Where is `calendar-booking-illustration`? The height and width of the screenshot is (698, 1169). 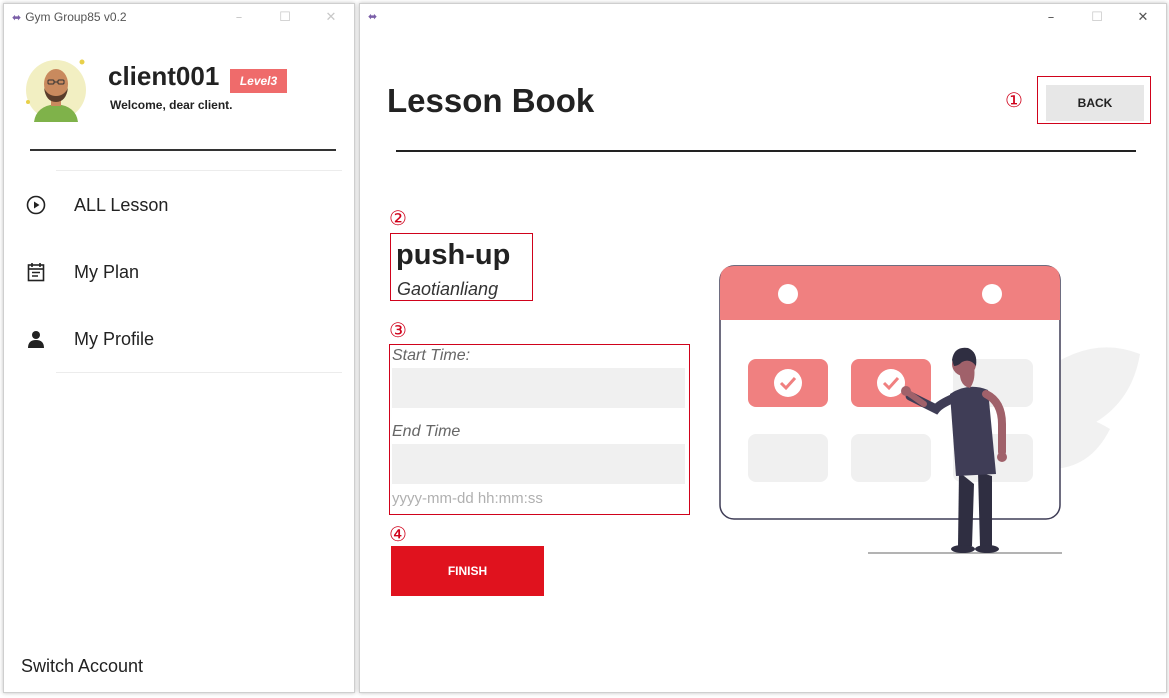 calendar-booking-illustration is located at coordinates (929, 409).